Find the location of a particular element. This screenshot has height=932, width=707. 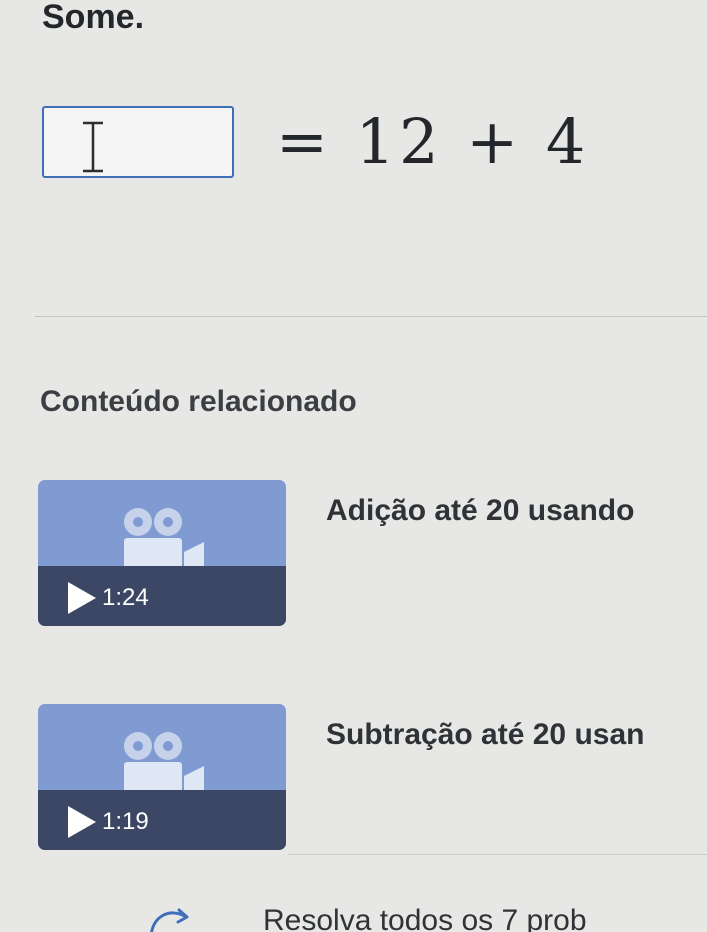

refresh-icon is located at coordinates (169, 920).